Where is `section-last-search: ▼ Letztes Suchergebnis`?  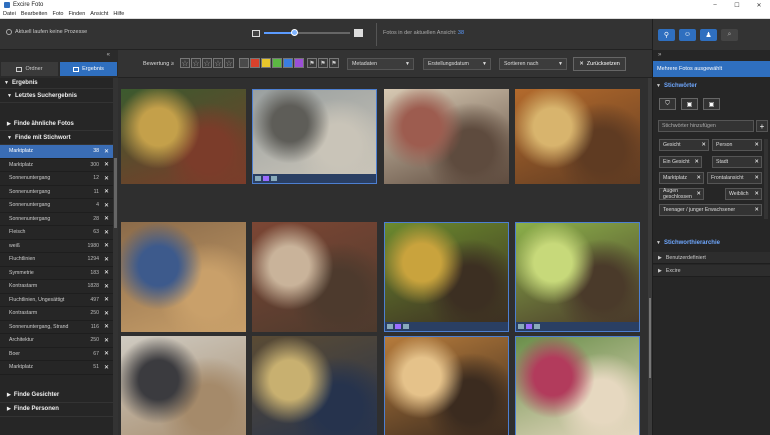 section-last-search: ▼ Letztes Suchergebnis is located at coordinates (56, 96).